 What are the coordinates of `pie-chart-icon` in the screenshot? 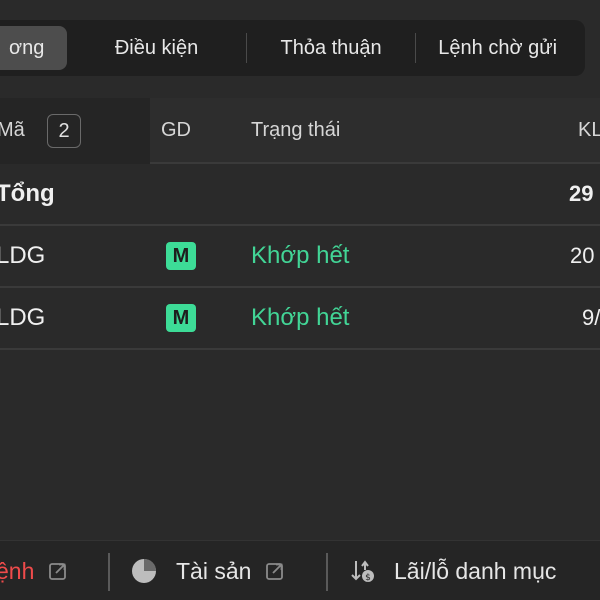 It's located at (144, 571).